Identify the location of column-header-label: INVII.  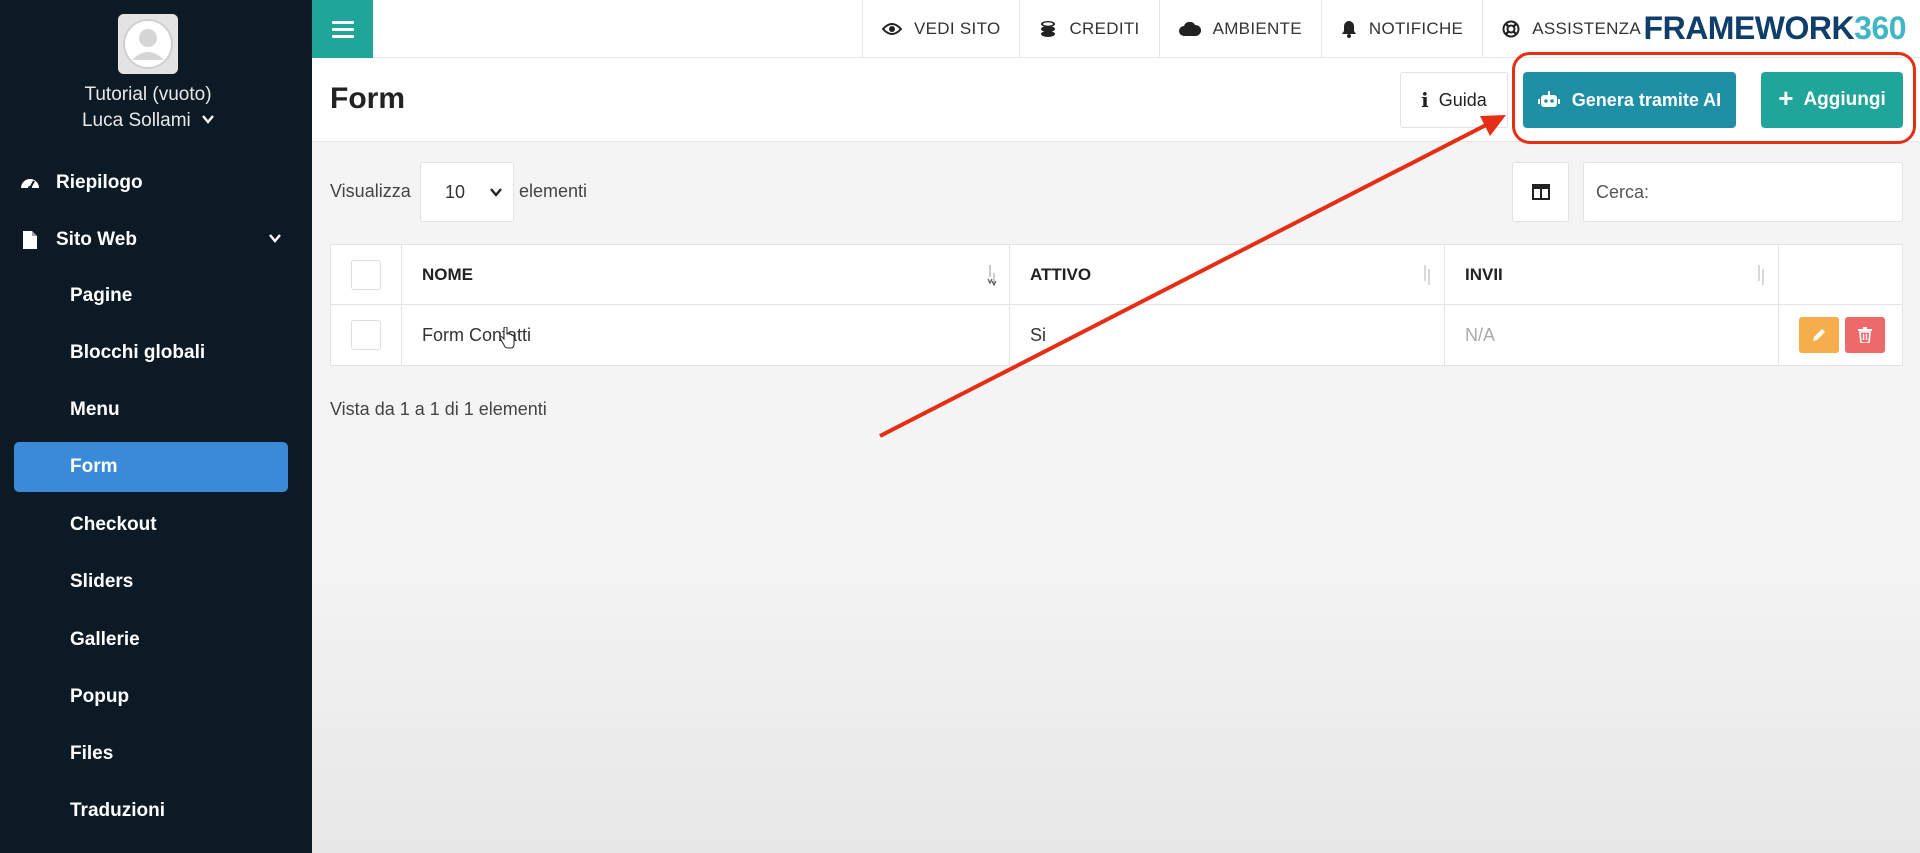
(1484, 274).